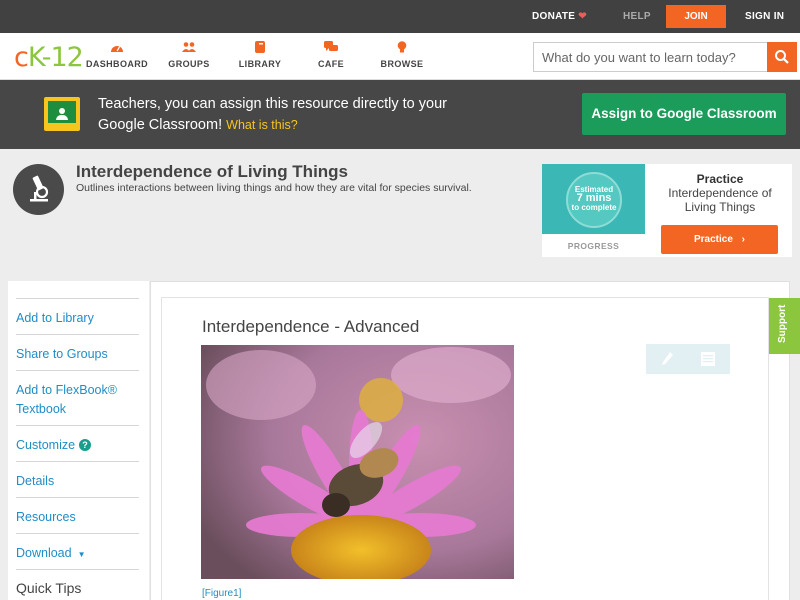  What do you see at coordinates (189, 55) in the screenshot?
I see `nav-groups: GROUPS` at bounding box center [189, 55].